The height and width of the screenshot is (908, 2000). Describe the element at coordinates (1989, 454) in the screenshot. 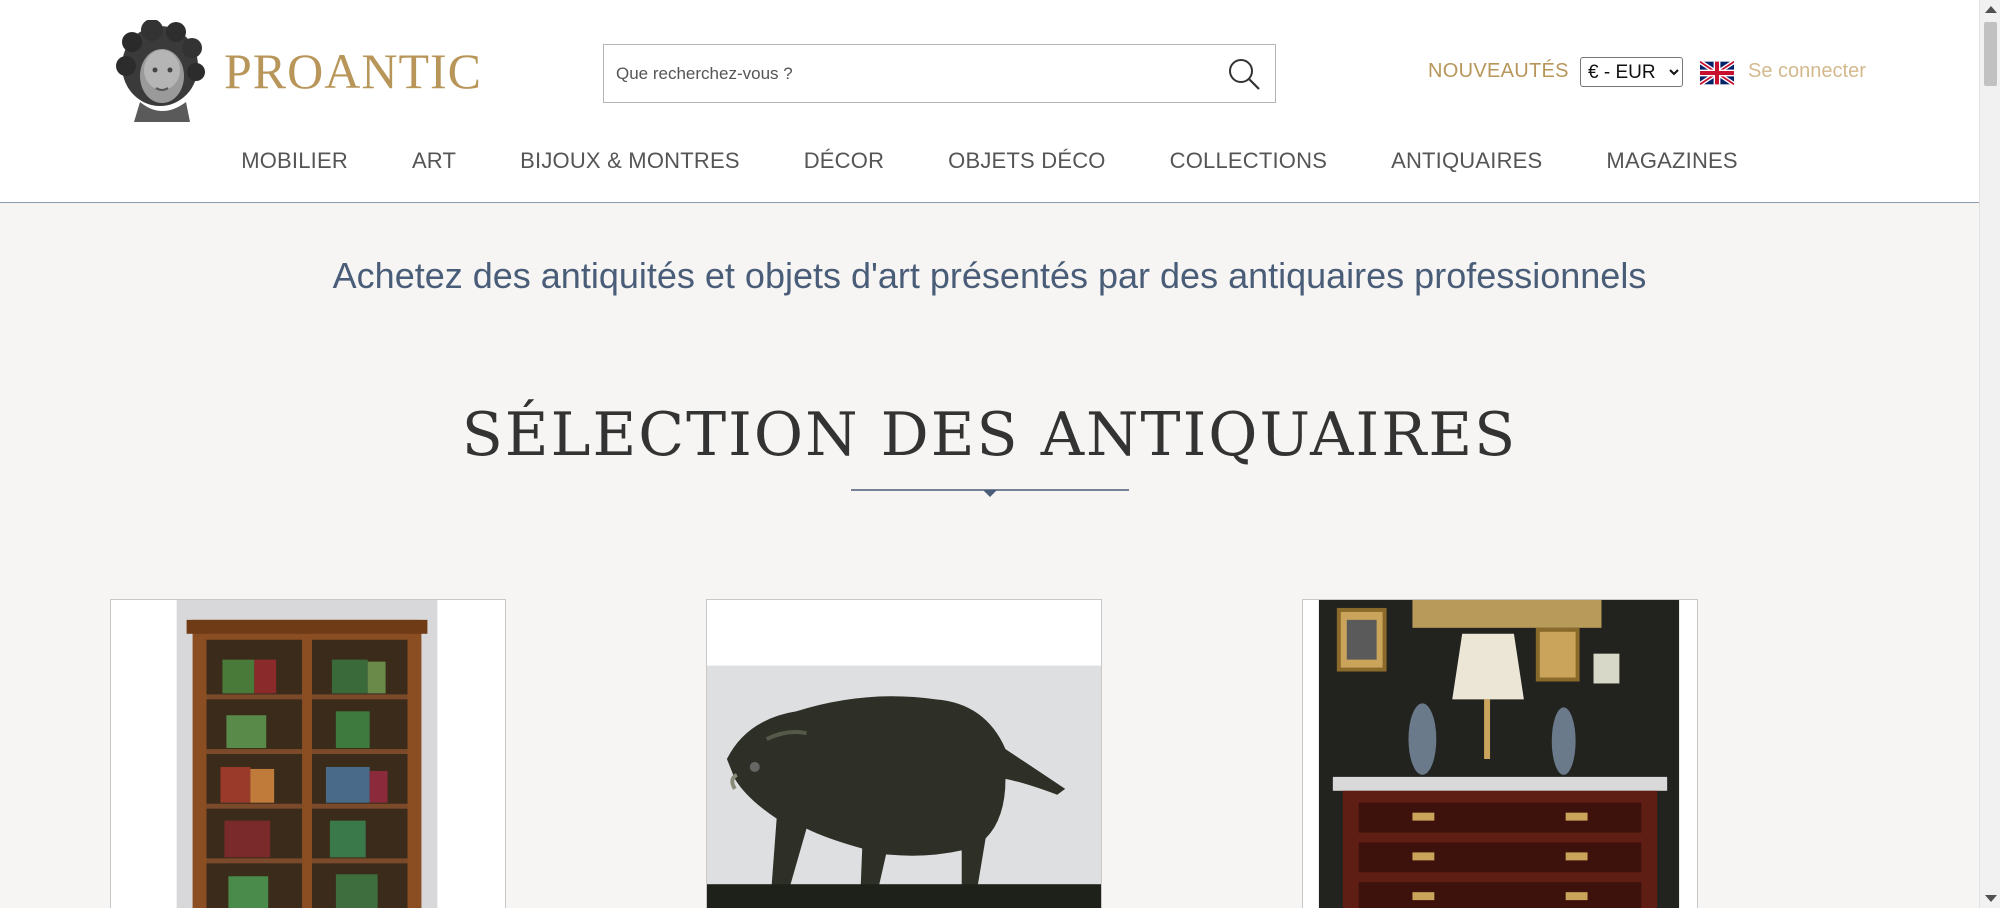

I see `page-scrollbar` at that location.